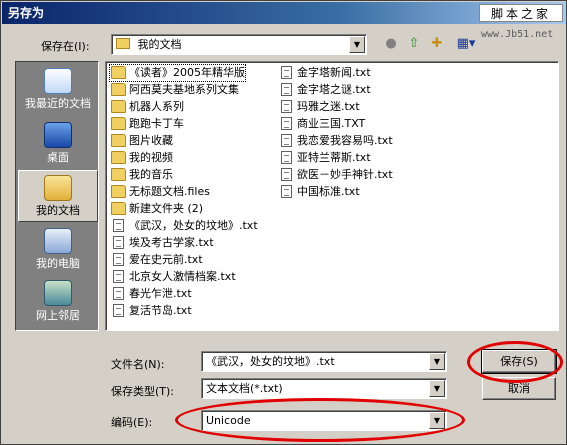 This screenshot has width=567, height=445. I want to click on item-label: 北京女人激情档案.txt, so click(182, 276).